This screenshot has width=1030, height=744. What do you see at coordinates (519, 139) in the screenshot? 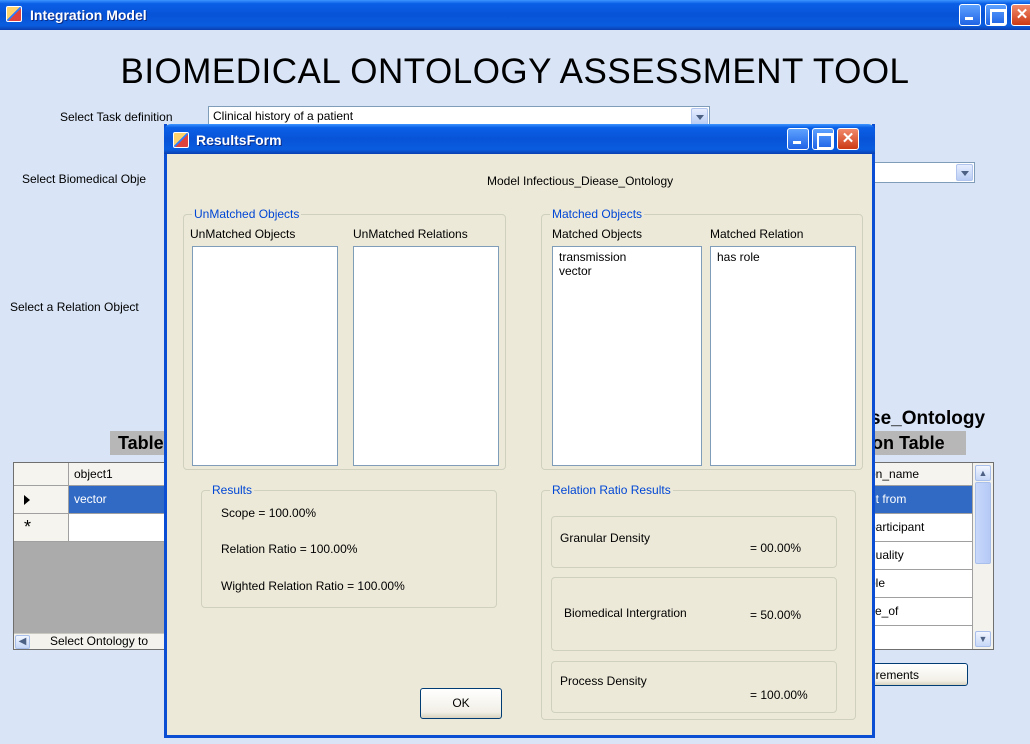
I see `dialog-title-bar: ResultsForm ✕` at bounding box center [519, 139].